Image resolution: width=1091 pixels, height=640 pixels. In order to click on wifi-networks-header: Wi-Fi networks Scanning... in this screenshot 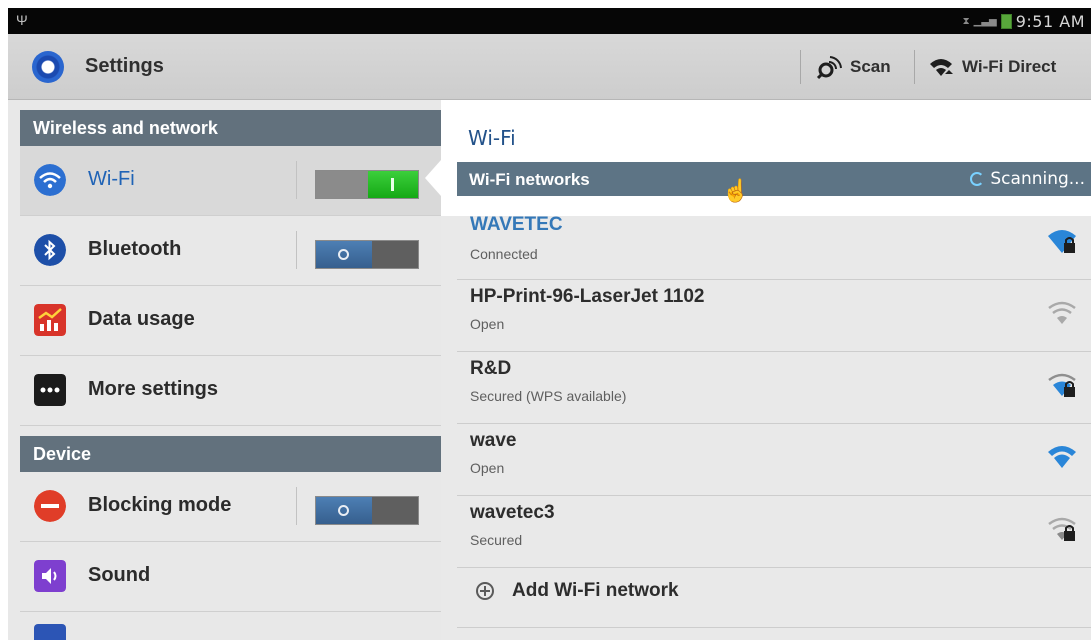, I will do `click(774, 179)`.